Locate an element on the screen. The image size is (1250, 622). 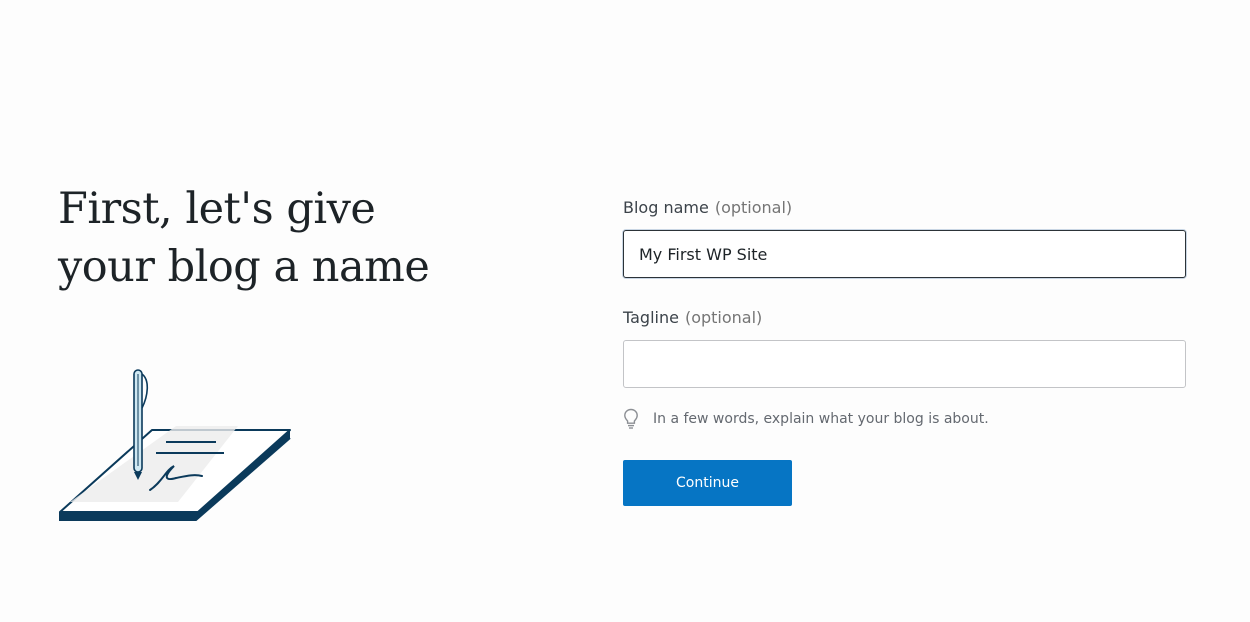
tagline-optional-tag: (optional) is located at coordinates (723, 317).